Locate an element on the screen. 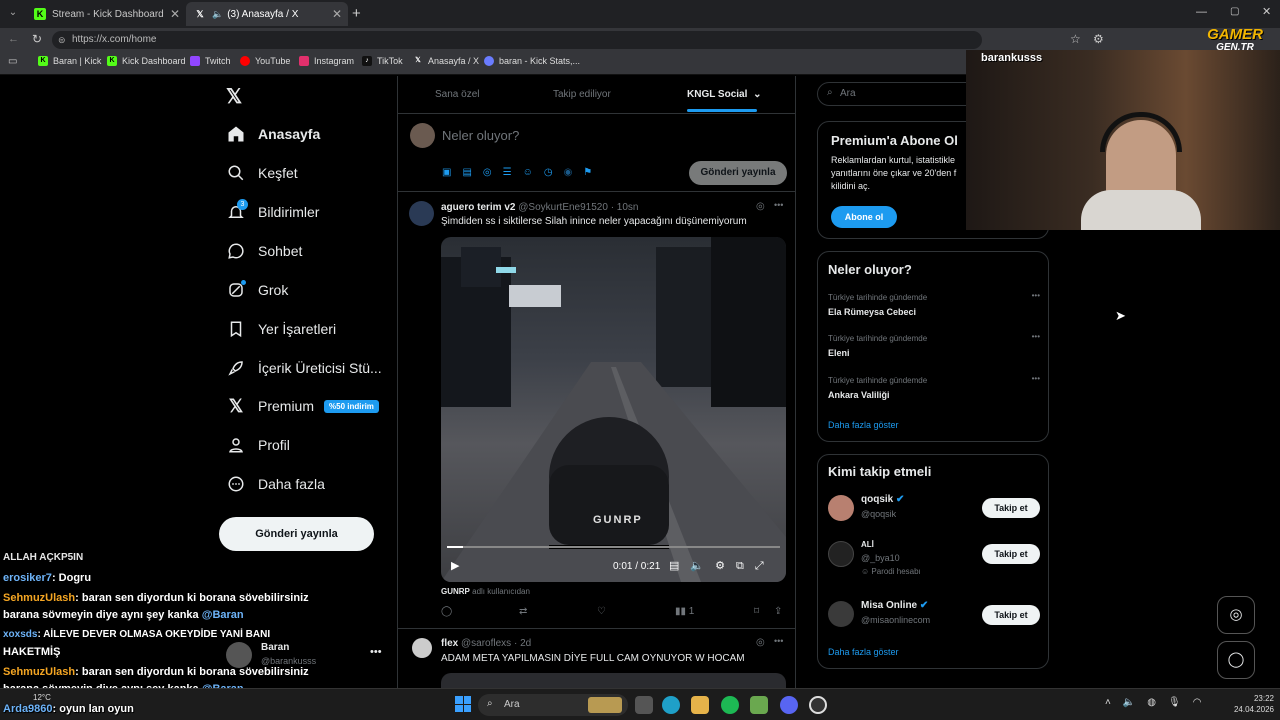 The height and width of the screenshot is (720, 1280). sidebar-item-more: Daha fazla is located at coordinates (275, 484).